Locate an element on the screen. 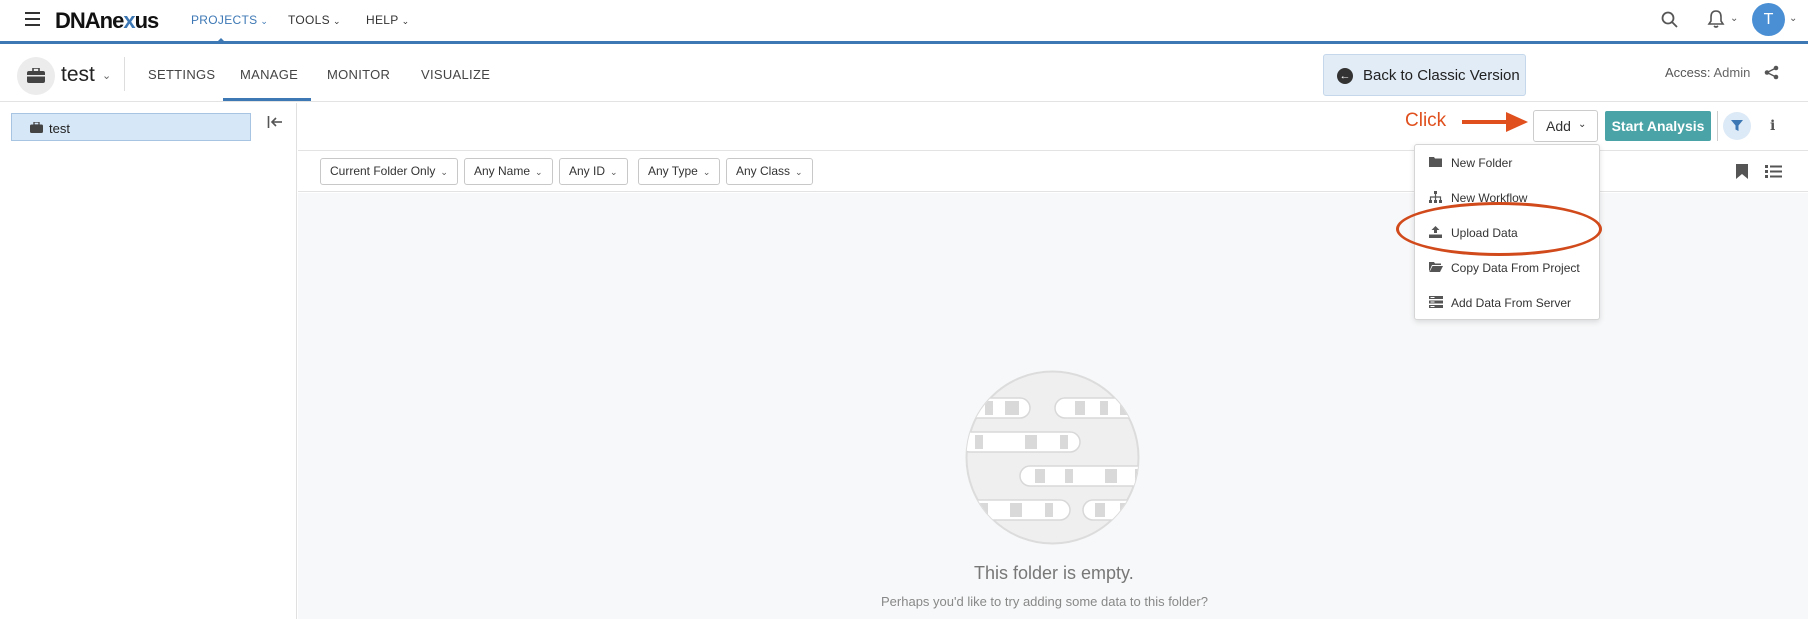 Image resolution: width=1808 pixels, height=619 pixels. list-view-icon is located at coordinates (1773, 171).